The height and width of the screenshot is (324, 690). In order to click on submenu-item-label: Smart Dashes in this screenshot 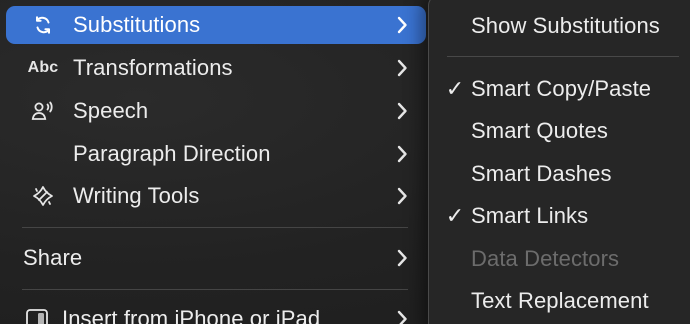, I will do `click(541, 173)`.